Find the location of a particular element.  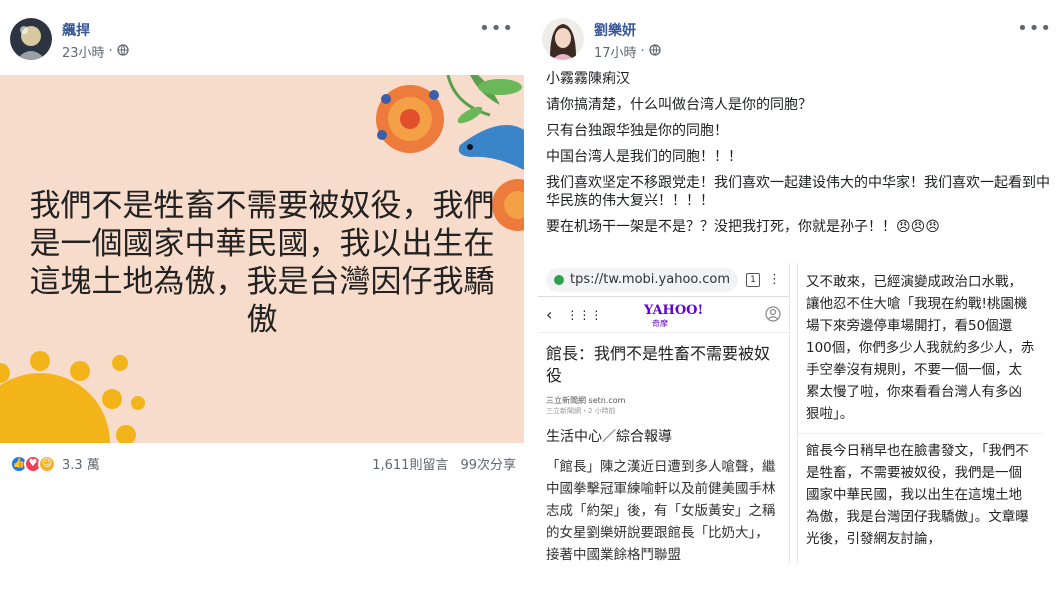

article-source: 三立新聞網 setn.com is located at coordinates (586, 400).